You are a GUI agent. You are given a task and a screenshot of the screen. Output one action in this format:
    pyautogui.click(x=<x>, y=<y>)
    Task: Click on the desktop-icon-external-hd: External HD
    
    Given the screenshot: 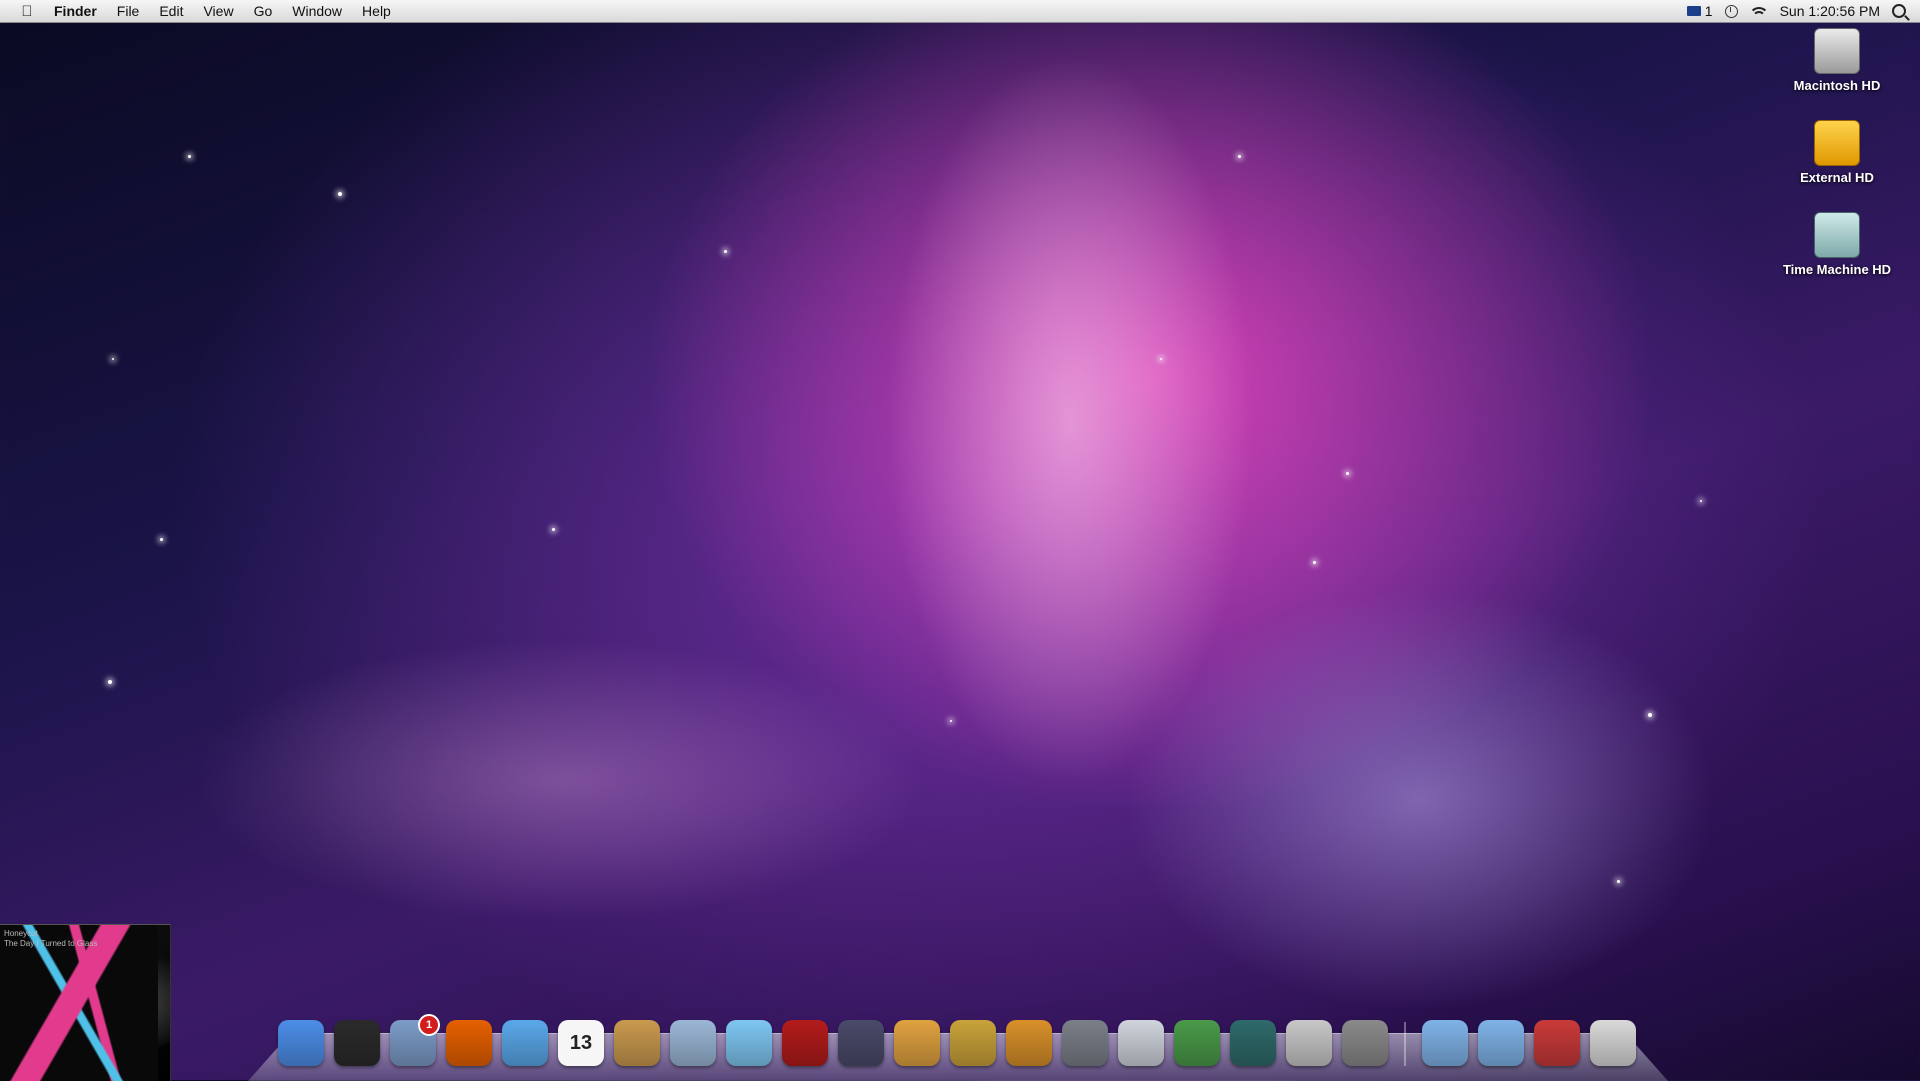 What is the action you would take?
    pyautogui.click(x=1837, y=152)
    